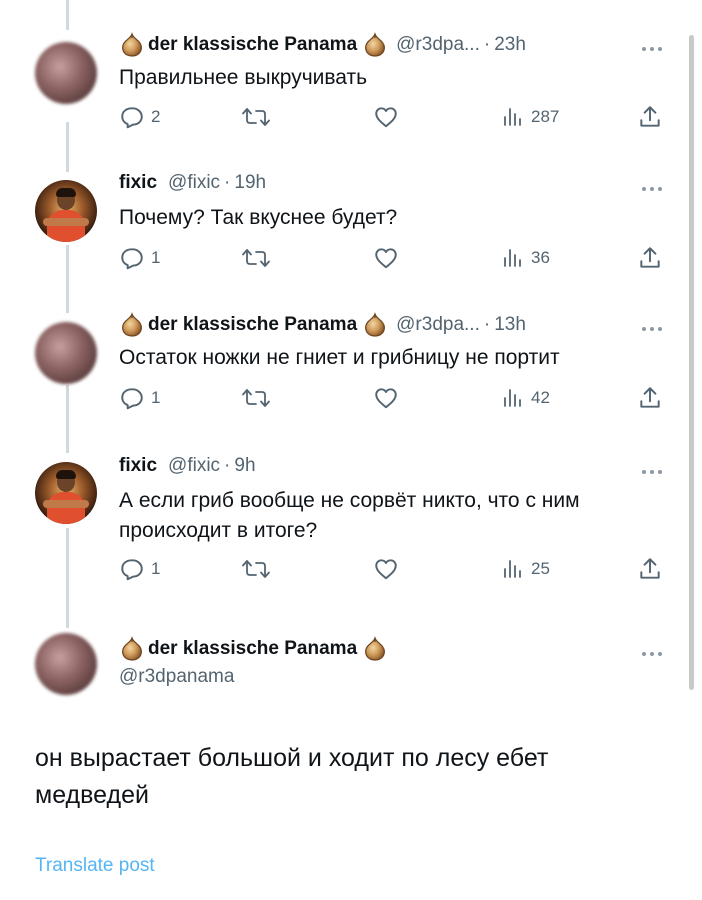 This screenshot has width=702, height=900. I want to click on tweet-header: der klassische Panama, so click(253, 649).